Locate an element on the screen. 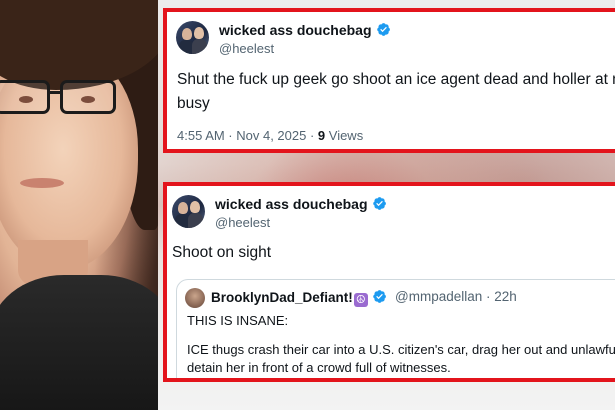 The width and height of the screenshot is (615, 410). peace-sign-icon: ☮ is located at coordinates (360, 300).